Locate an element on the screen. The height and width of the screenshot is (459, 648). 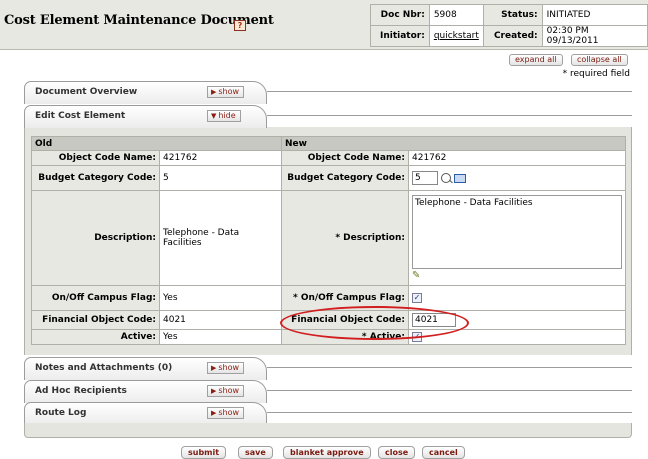
doc-nbr-label: Doc Nbr: is located at coordinates (400, 15).